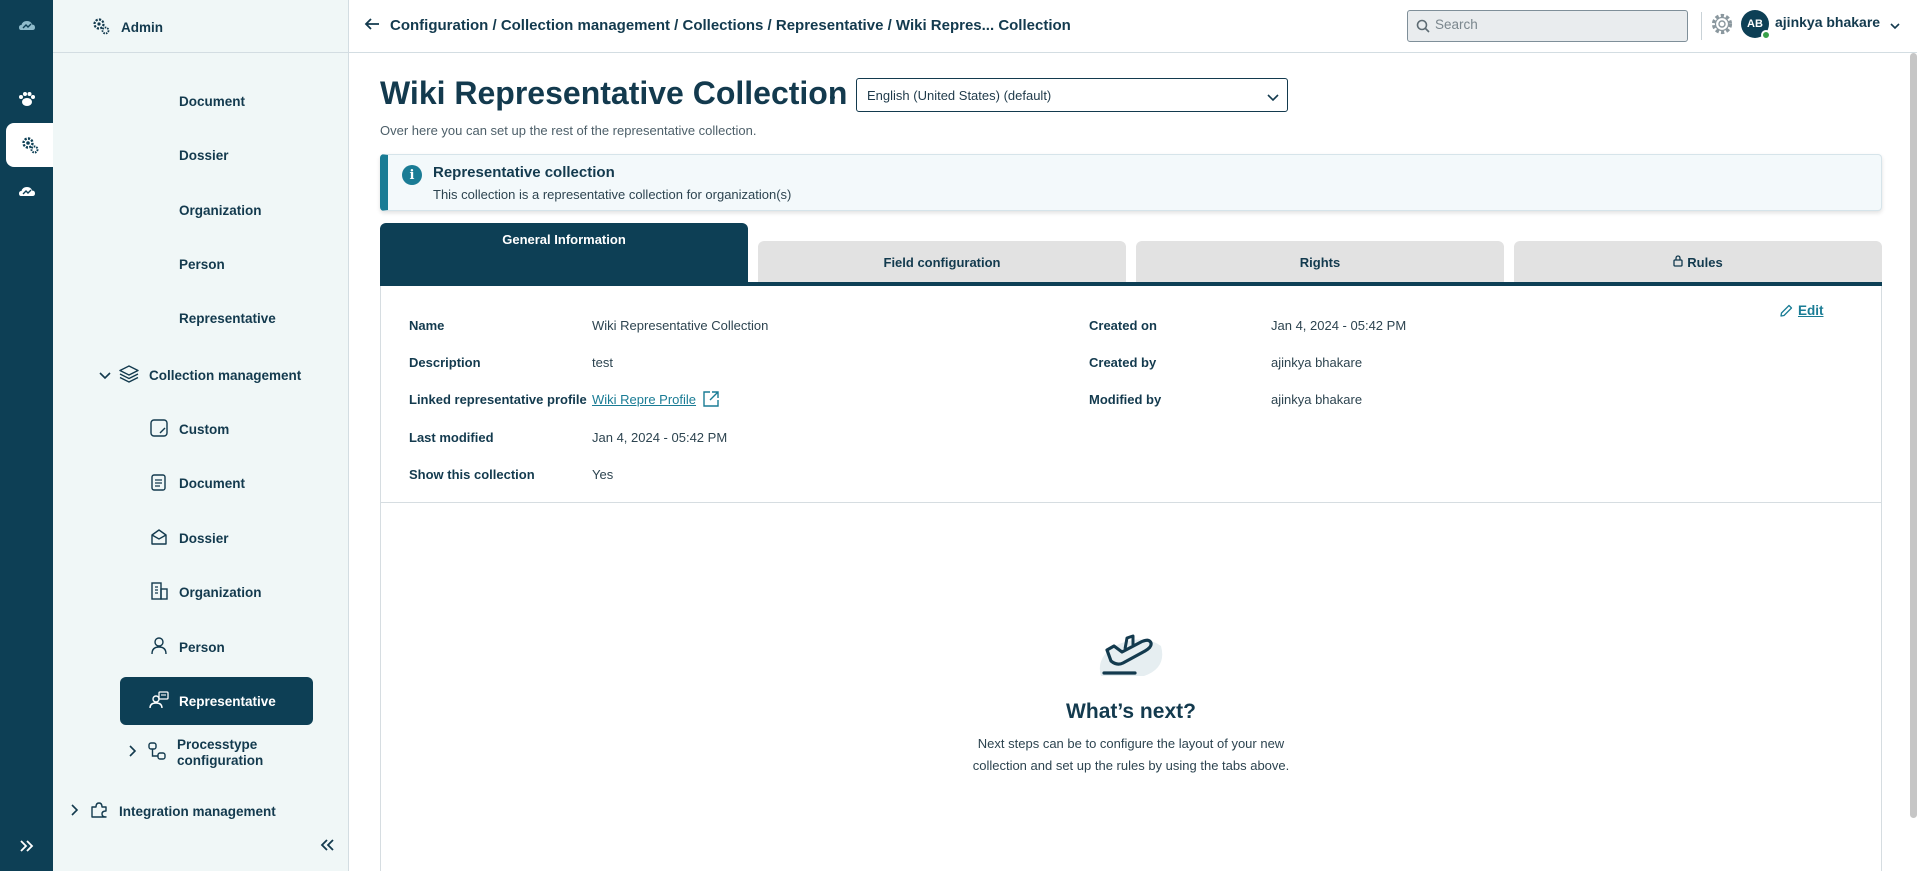 The width and height of the screenshot is (1917, 871). What do you see at coordinates (1722, 26) in the screenshot?
I see `settings-gear-icon` at bounding box center [1722, 26].